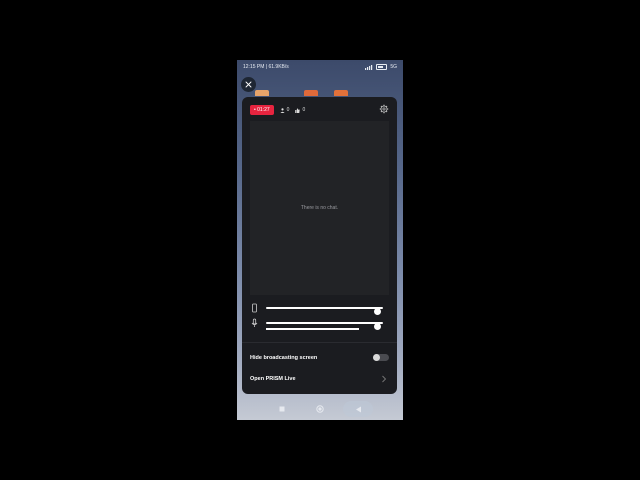 This screenshot has height=480, width=640. What do you see at coordinates (319, 342) in the screenshot?
I see `divider` at bounding box center [319, 342].